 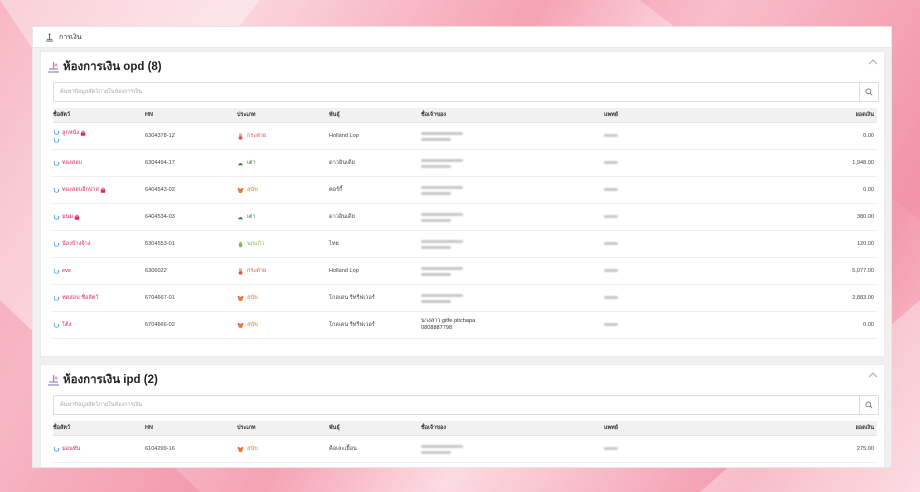 I want to click on col-hn: HN, so click(x=191, y=115).